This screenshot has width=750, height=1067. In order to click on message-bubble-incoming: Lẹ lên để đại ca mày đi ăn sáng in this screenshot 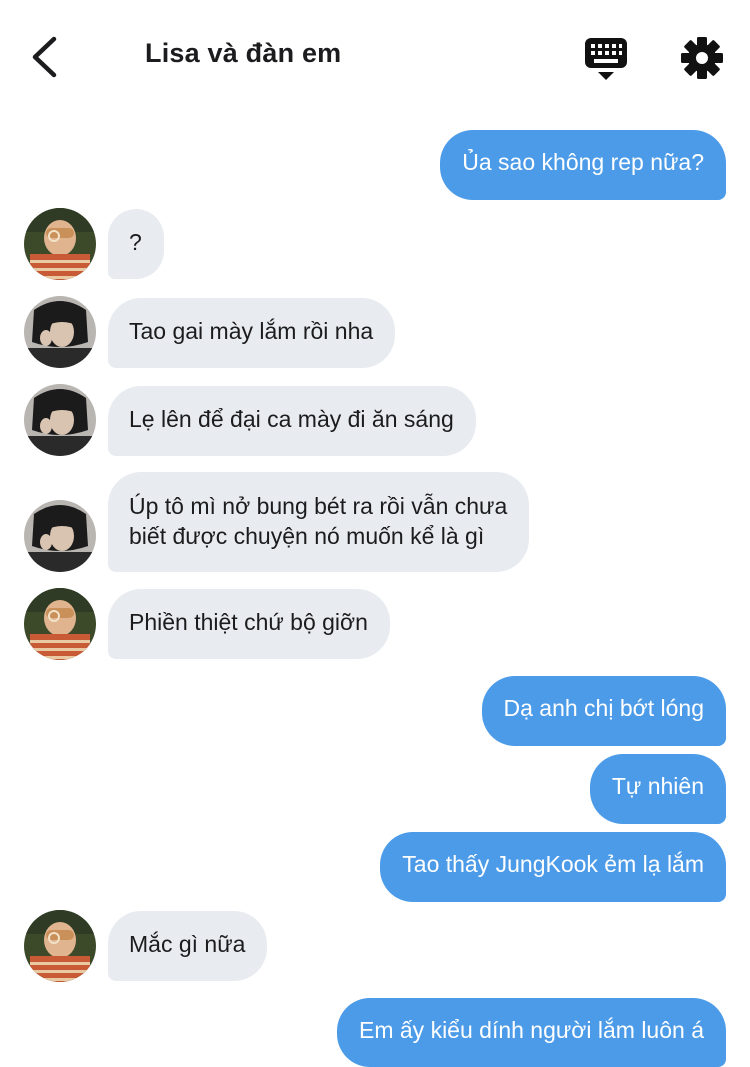, I will do `click(292, 421)`.